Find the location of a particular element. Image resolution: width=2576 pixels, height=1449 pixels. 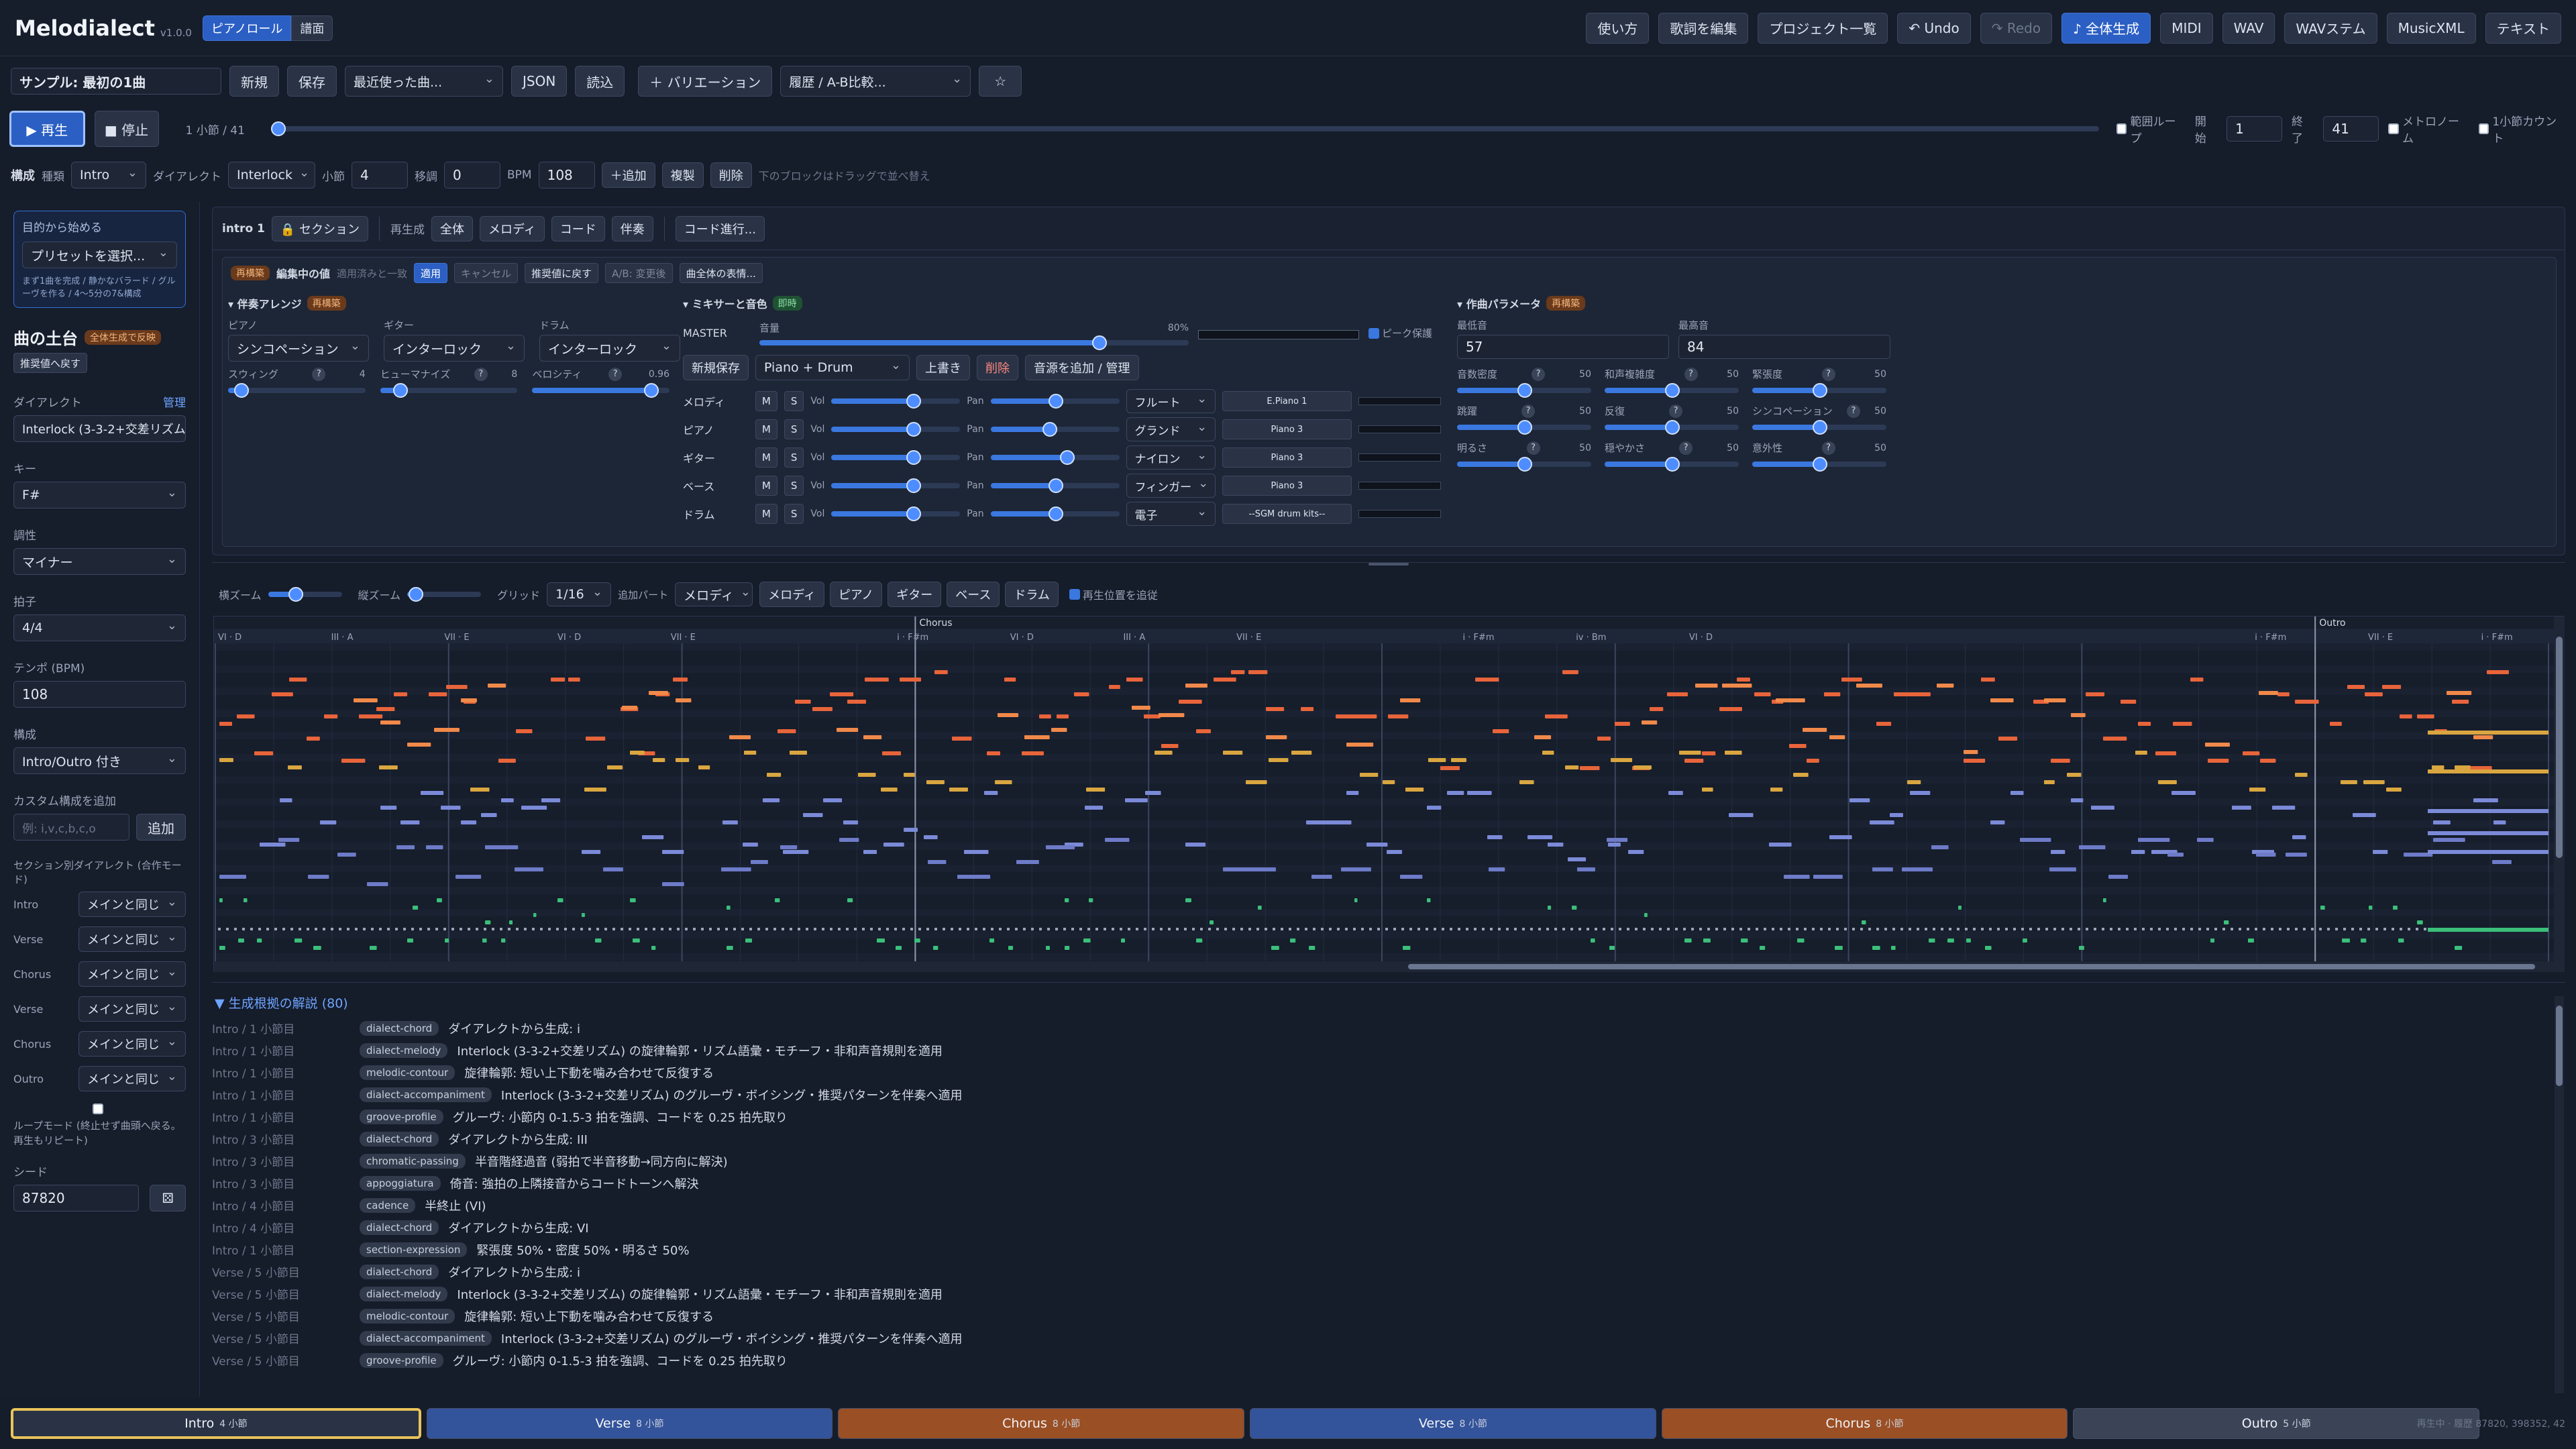

mute-button: M is located at coordinates (766, 457).